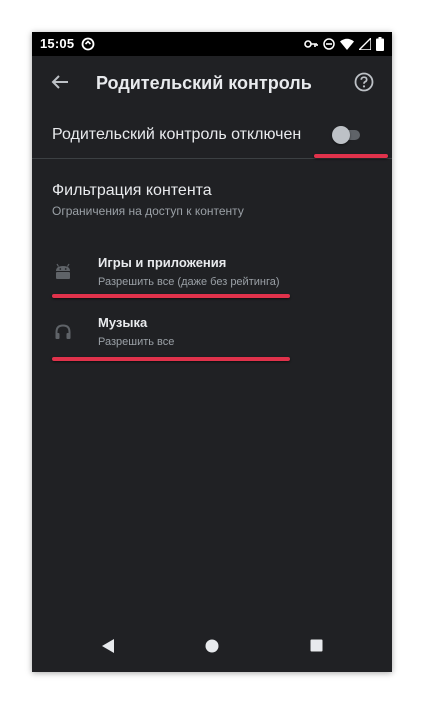 This screenshot has width=424, height=704. Describe the element at coordinates (347, 44) in the screenshot. I see `wifi-icon` at that location.